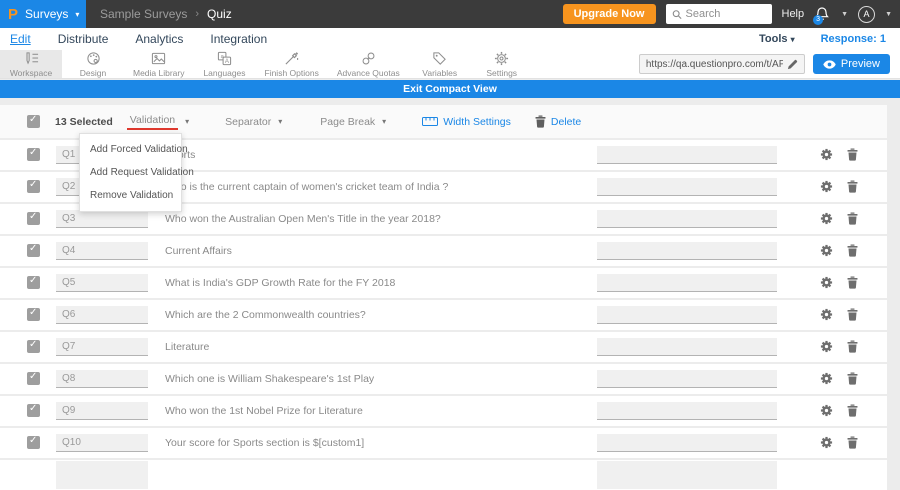  What do you see at coordinates (867, 14) in the screenshot?
I see `avatar: A` at bounding box center [867, 14].